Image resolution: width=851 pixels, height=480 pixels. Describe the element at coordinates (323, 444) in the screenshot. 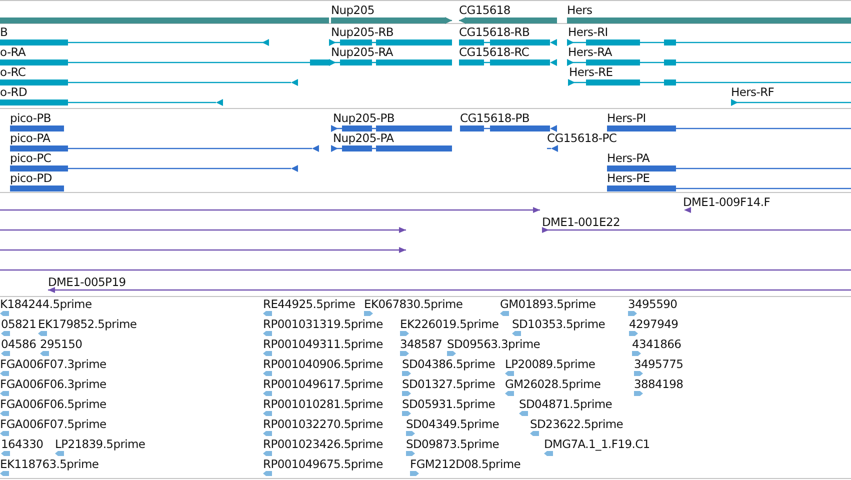

I see `read-label: RP001023426.5prime` at that location.